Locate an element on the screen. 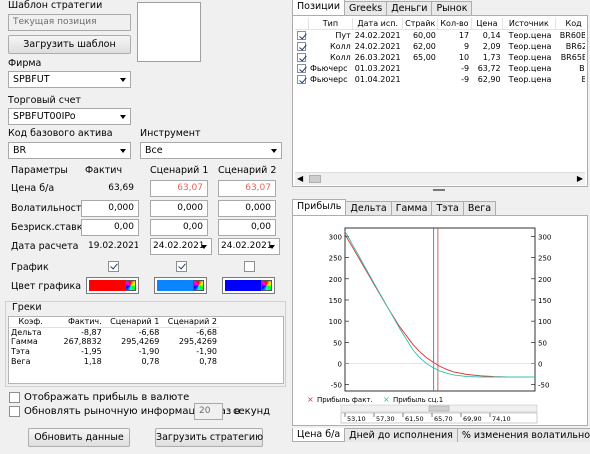 Image resolution: width=590 pixels, height=454 pixels. greek-name: Гамма is located at coordinates (24, 342).